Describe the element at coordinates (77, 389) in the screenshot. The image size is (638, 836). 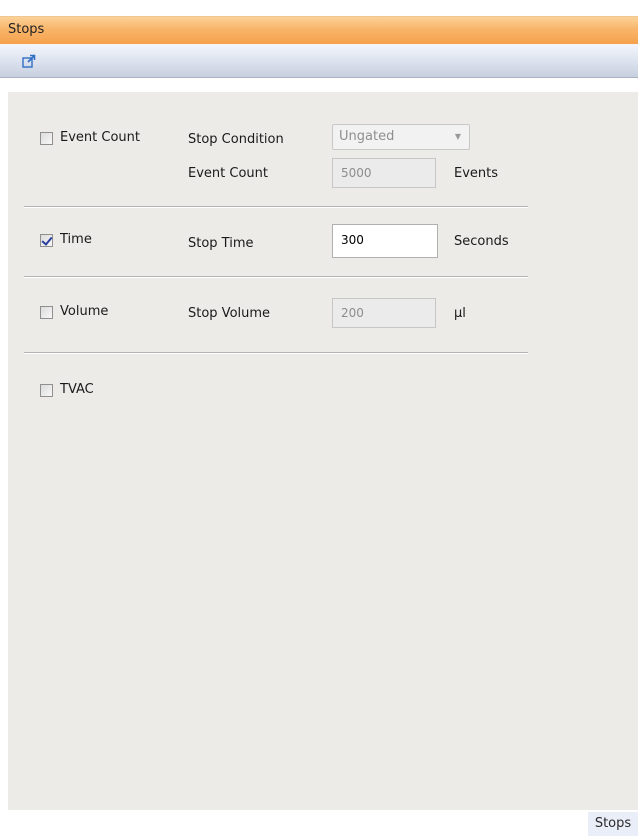
I see `tvac-checkbox-label: TVAC` at that location.